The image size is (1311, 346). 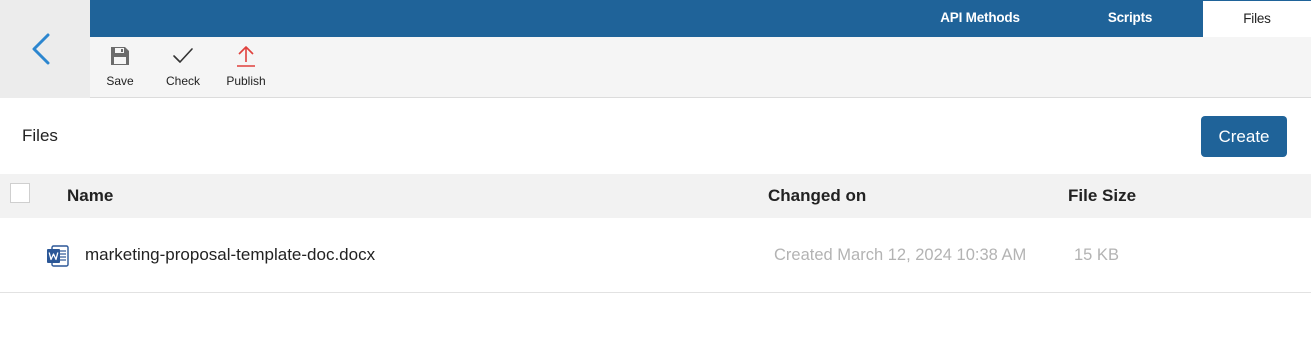 What do you see at coordinates (90, 196) in the screenshot?
I see `column-header-name: Name` at bounding box center [90, 196].